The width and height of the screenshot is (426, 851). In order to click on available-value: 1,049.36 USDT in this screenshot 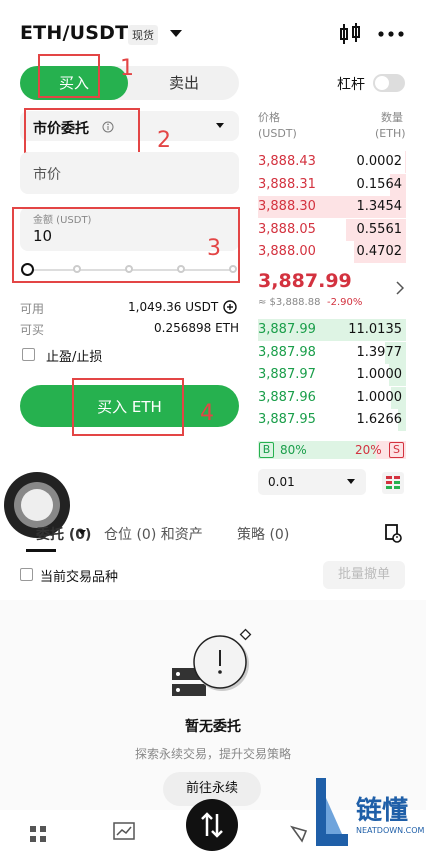, I will do `click(173, 307)`.